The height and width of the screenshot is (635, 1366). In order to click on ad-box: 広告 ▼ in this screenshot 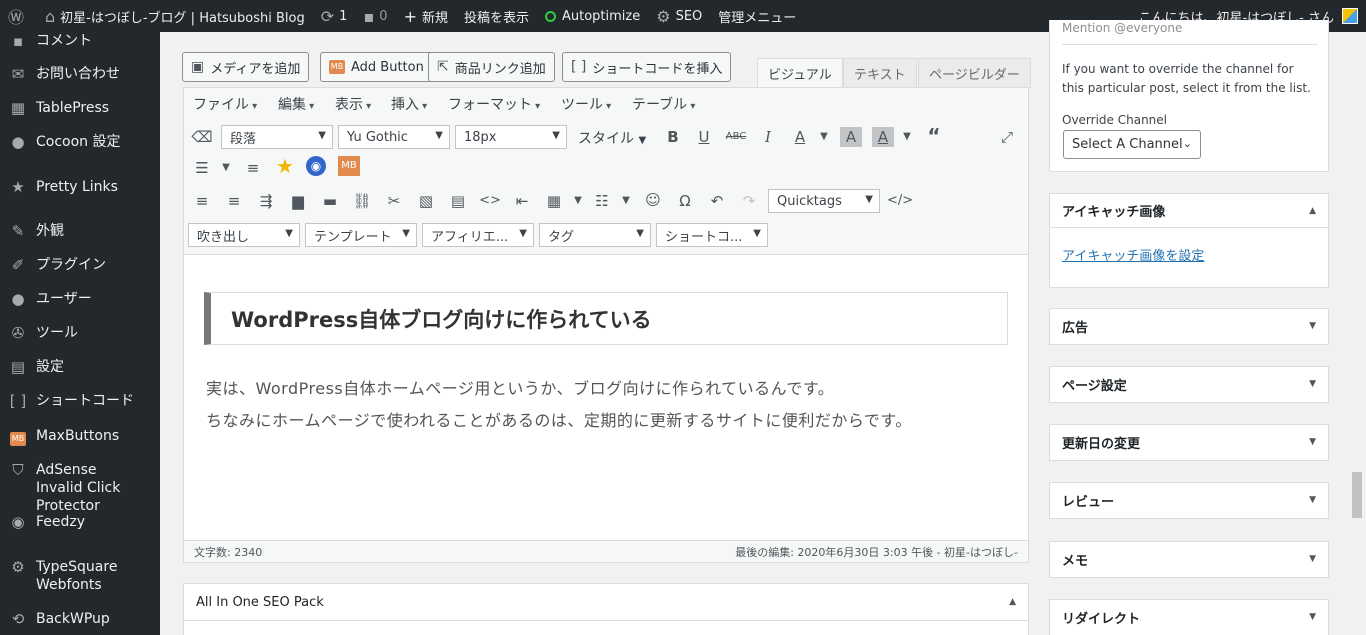, I will do `click(1189, 326)`.